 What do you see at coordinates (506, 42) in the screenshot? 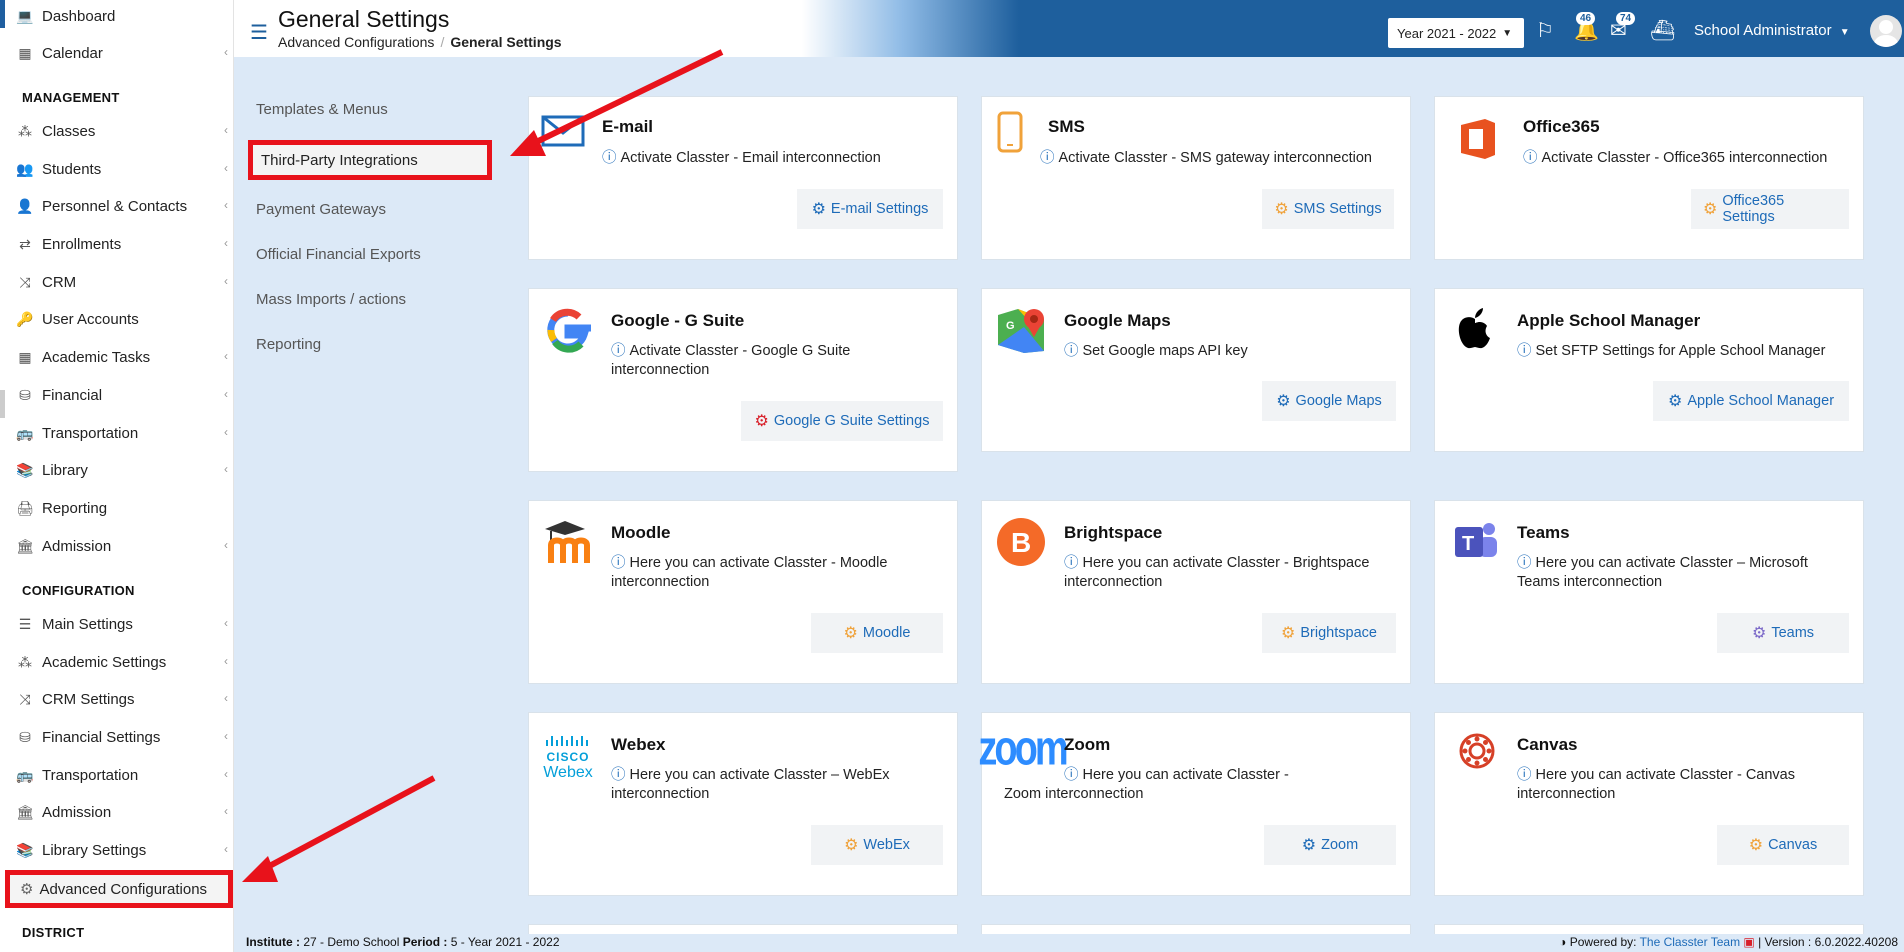
I see `breadcrumb-current: General Settings` at bounding box center [506, 42].